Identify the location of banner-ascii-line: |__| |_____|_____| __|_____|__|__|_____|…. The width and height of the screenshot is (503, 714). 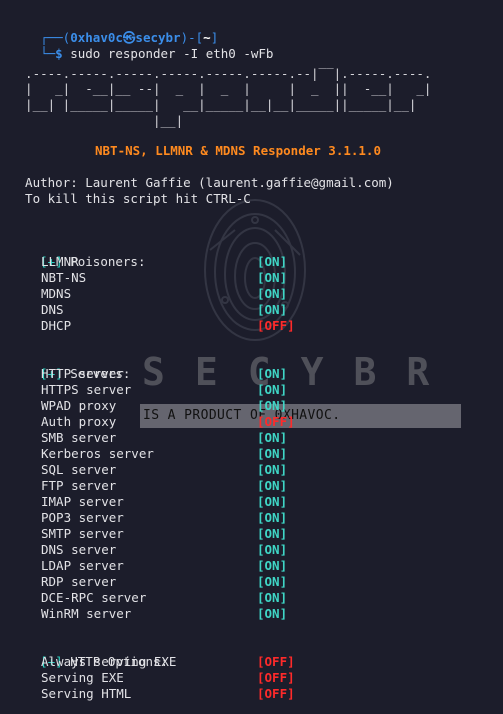
(213, 104).